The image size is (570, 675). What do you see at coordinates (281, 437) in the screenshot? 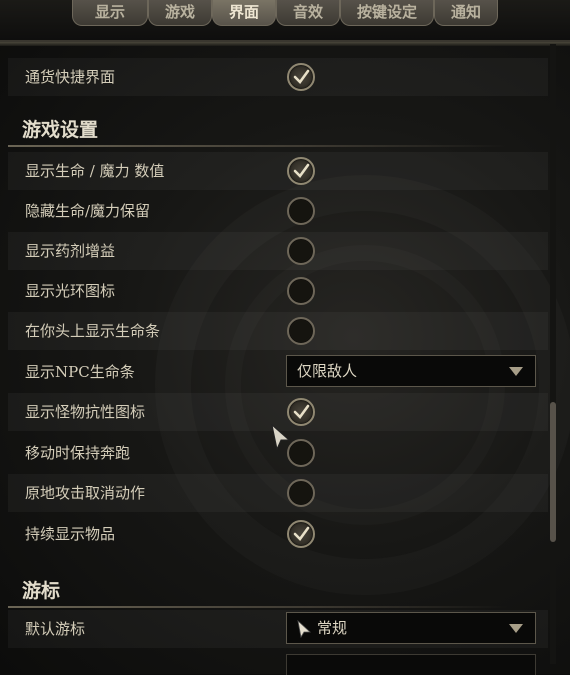
I see `mouse-pointer-icon` at bounding box center [281, 437].